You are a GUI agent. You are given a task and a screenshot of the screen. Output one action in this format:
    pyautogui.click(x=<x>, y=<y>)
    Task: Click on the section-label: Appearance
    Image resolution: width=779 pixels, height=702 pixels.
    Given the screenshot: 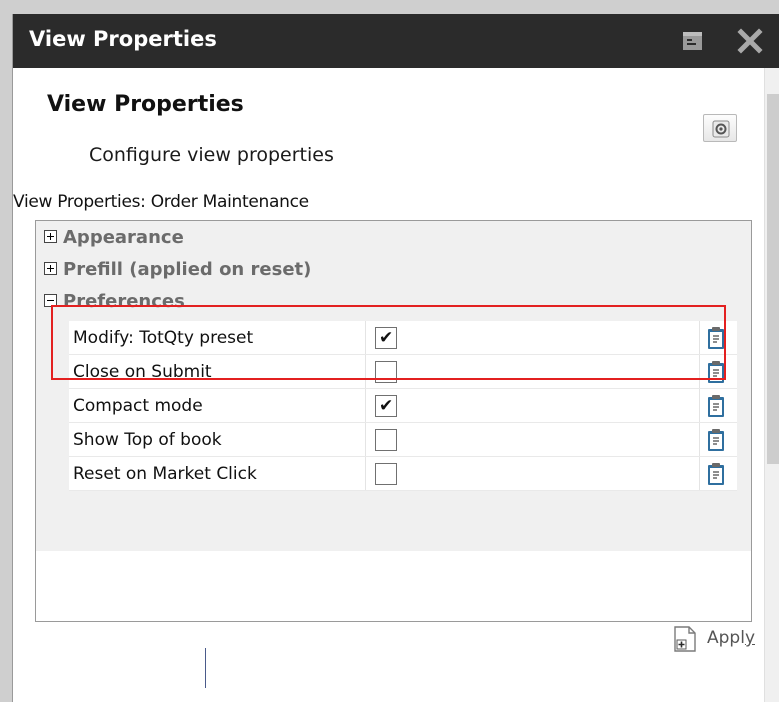 What is the action you would take?
    pyautogui.click(x=123, y=237)
    